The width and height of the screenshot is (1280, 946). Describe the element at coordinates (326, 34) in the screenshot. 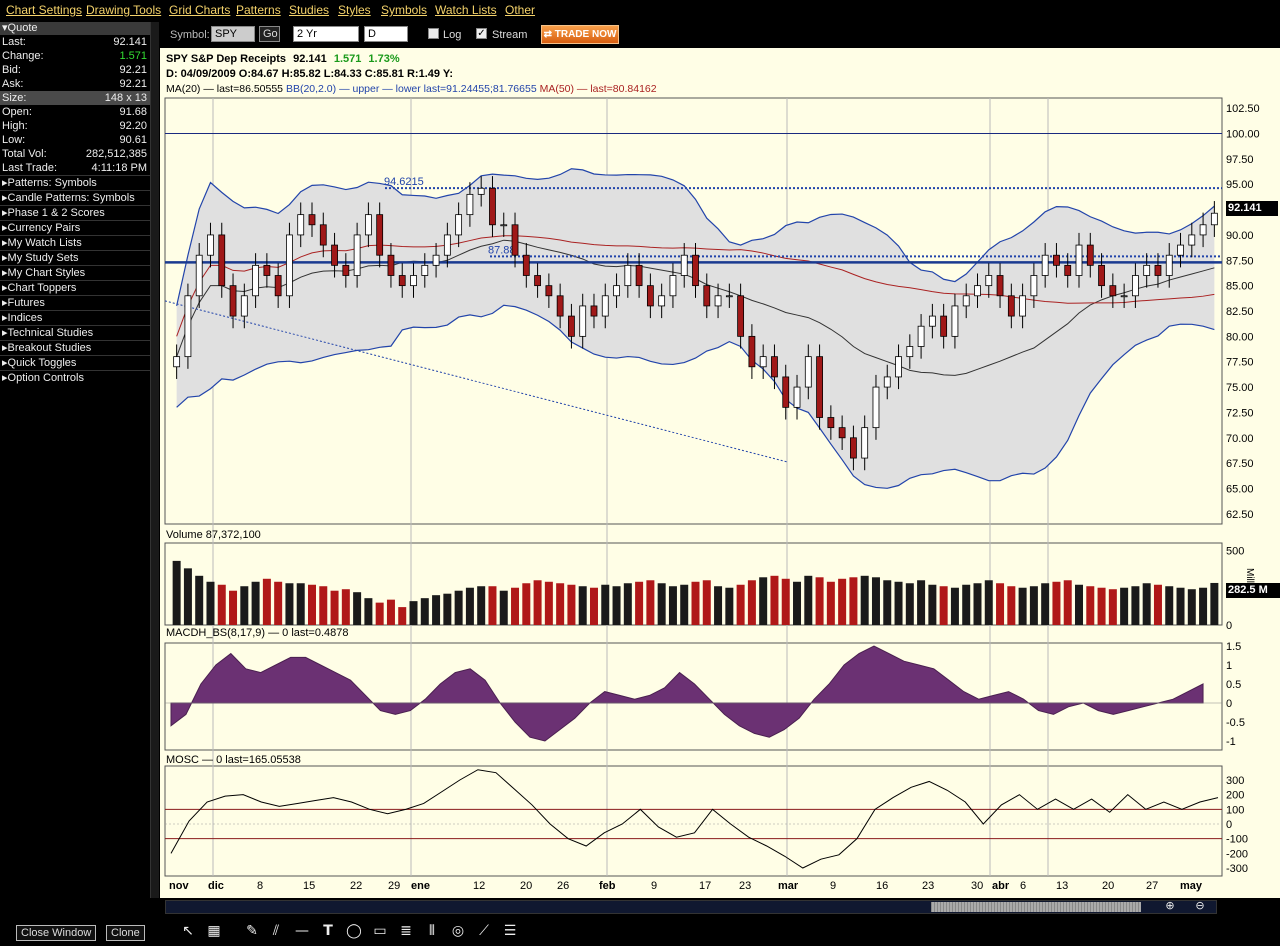

I see `period-select: 2 Yr` at that location.